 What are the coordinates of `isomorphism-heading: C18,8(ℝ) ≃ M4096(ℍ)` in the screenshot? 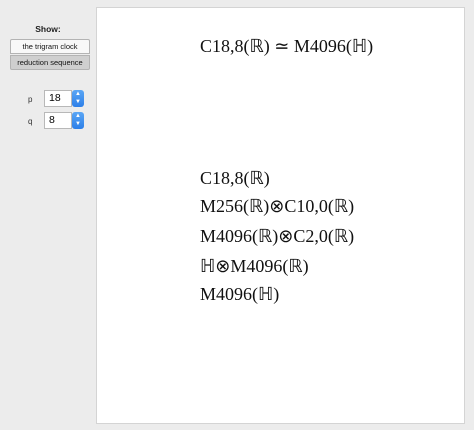 It's located at (287, 46).